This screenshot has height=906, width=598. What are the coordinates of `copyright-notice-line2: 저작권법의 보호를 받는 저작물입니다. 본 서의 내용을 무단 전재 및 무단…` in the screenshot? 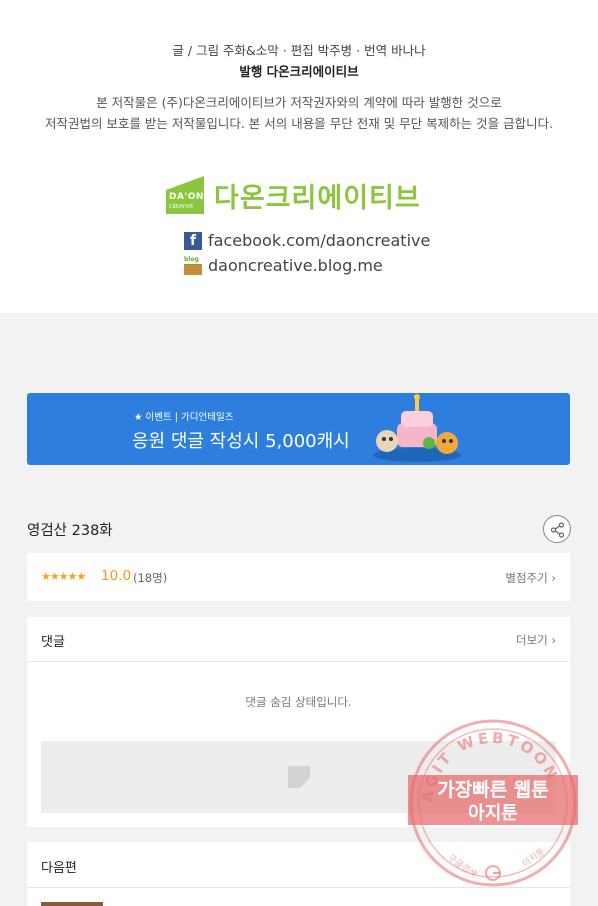 It's located at (299, 123).